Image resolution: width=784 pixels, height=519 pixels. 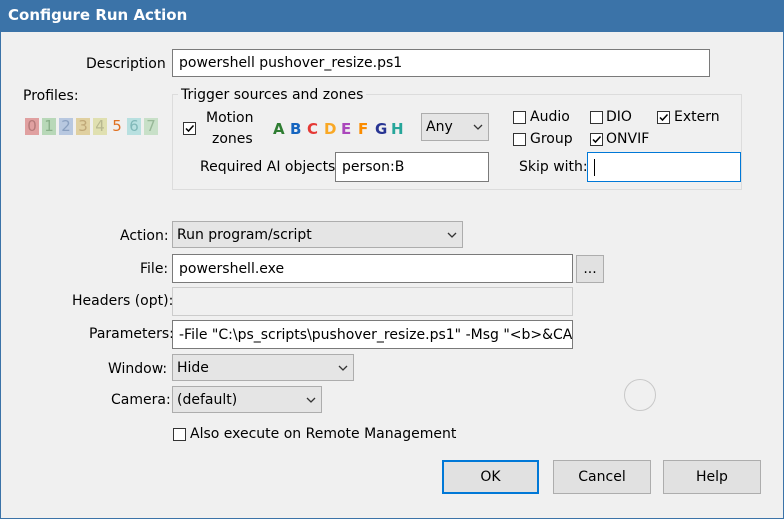 What do you see at coordinates (291, 63) in the screenshot?
I see `description-value: powershell pushover_resize.ps1` at bounding box center [291, 63].